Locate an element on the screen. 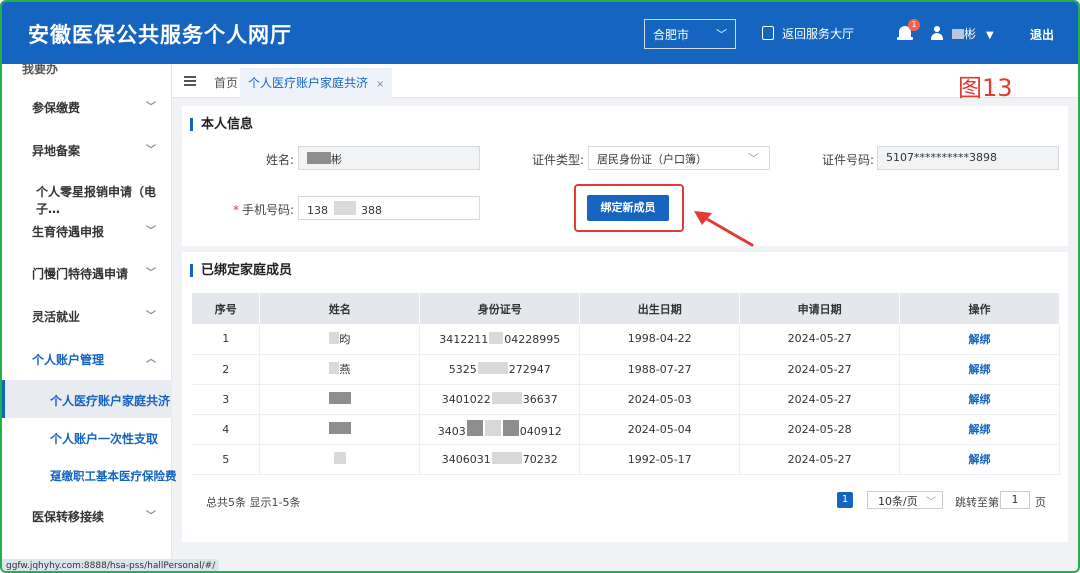  id-part: 3403 is located at coordinates (451, 431).